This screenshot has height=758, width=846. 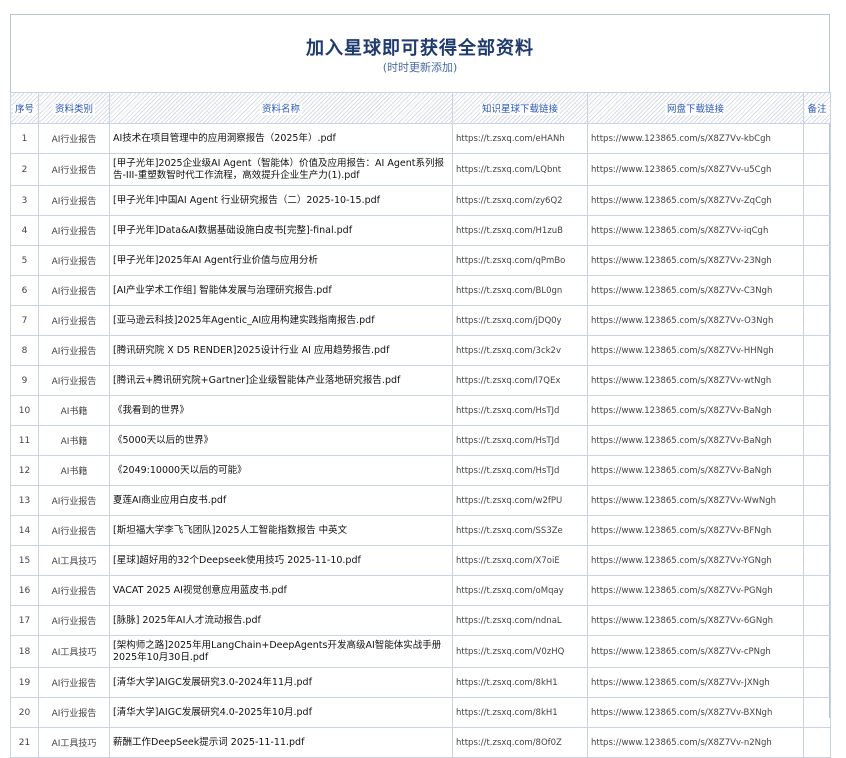 I want to click on cell-name: [斯坦福大学李飞飞团队]2025人工智能指数报告 中英文, so click(x=281, y=530).